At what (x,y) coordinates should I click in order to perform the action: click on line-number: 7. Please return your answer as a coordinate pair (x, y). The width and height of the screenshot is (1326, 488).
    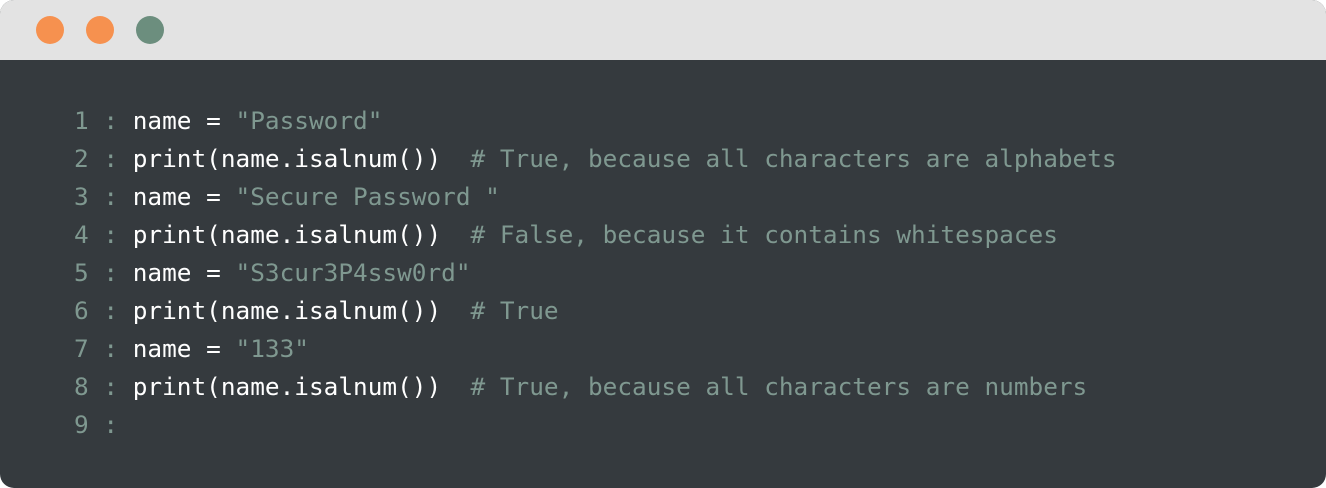
    Looking at the image, I should click on (81, 348).